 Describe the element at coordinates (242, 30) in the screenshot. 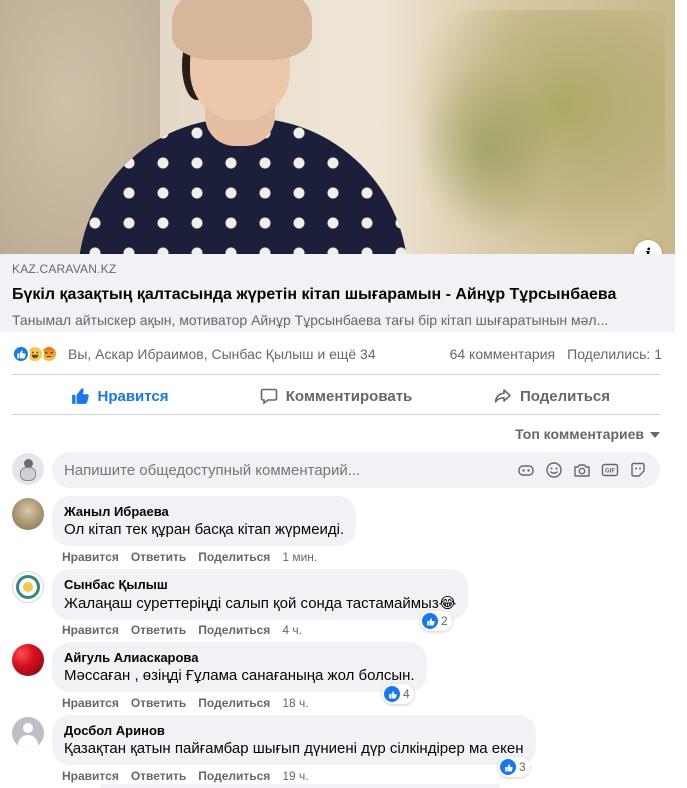

I see `head-wrap` at that location.